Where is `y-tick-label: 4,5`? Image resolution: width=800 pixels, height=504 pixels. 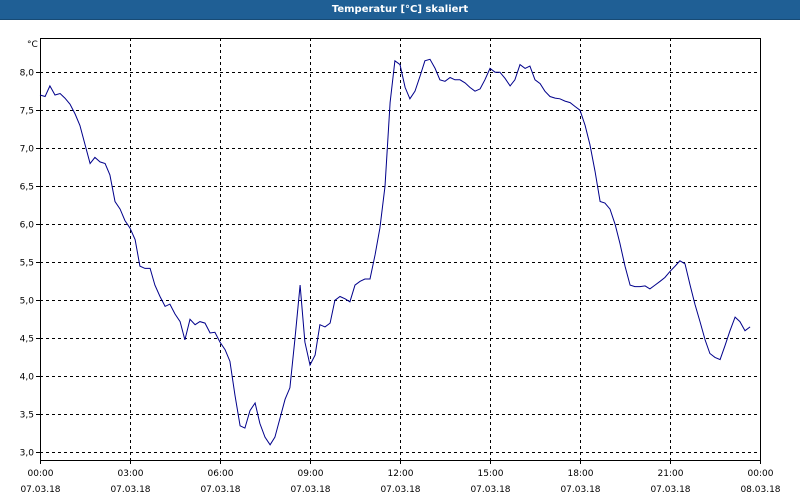
y-tick-label: 4,5 is located at coordinates (27, 340).